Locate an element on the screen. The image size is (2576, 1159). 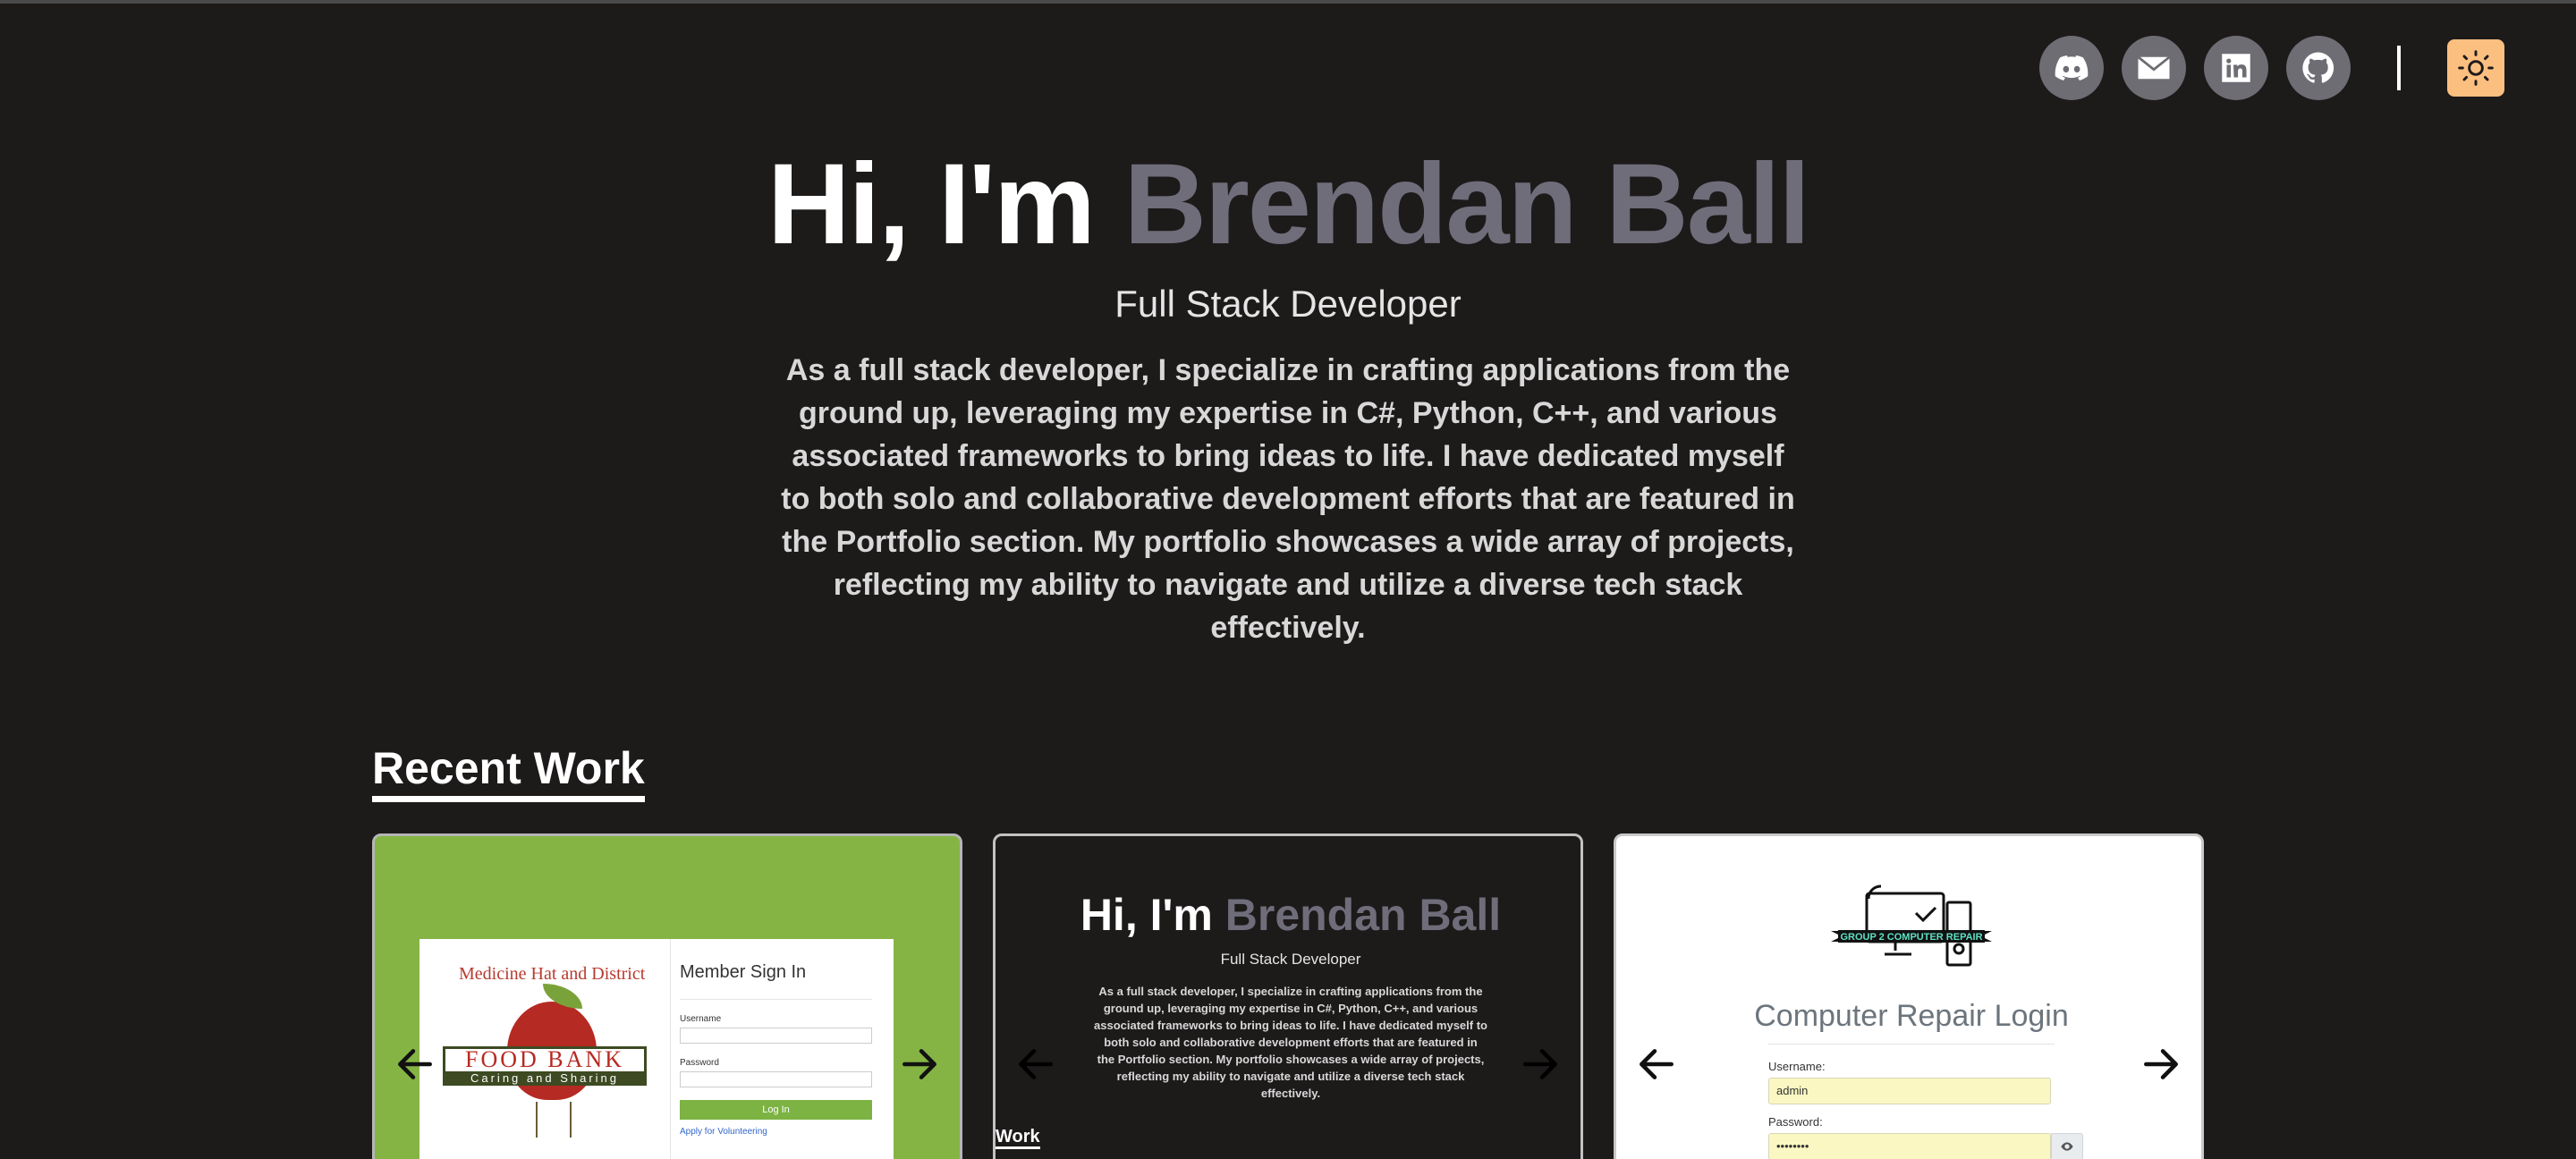
computer-repair-divider is located at coordinates (1911, 1044).